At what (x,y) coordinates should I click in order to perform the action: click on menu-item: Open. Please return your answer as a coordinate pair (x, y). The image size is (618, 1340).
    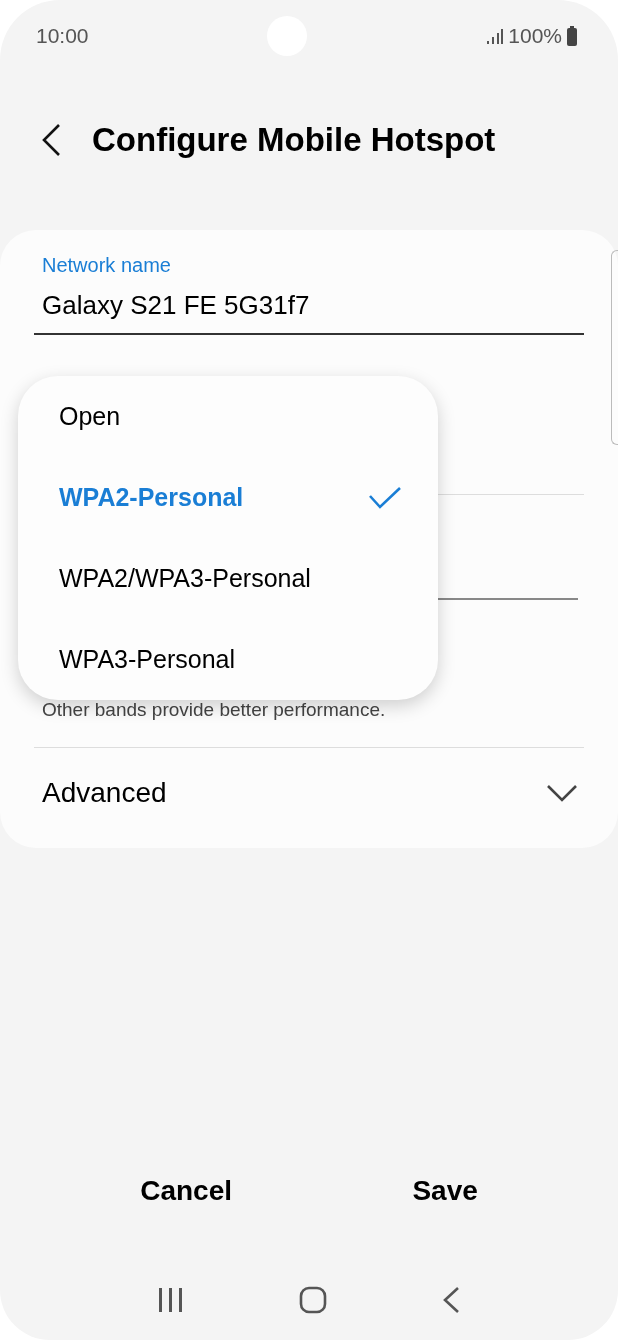
    Looking at the image, I should click on (228, 416).